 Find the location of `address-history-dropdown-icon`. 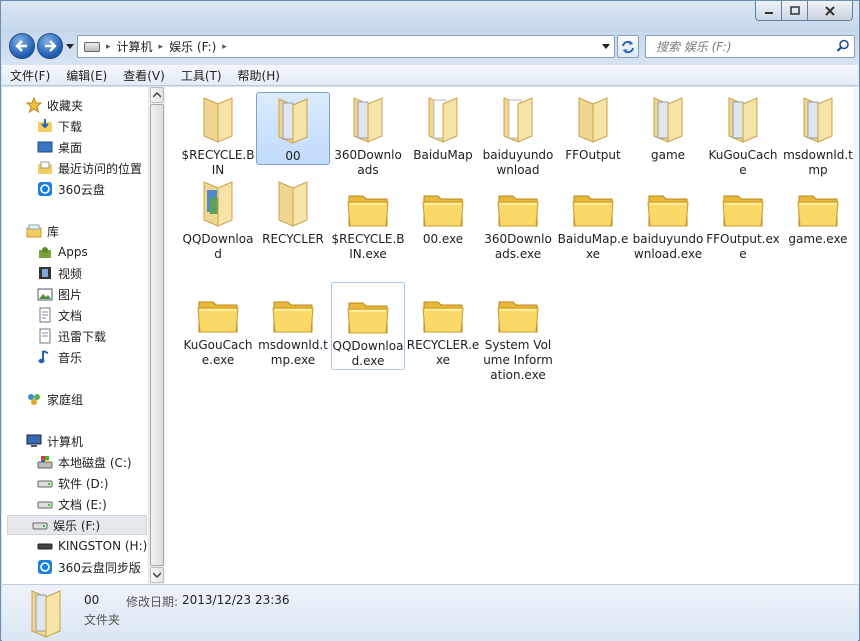

address-history-dropdown-icon is located at coordinates (606, 46).